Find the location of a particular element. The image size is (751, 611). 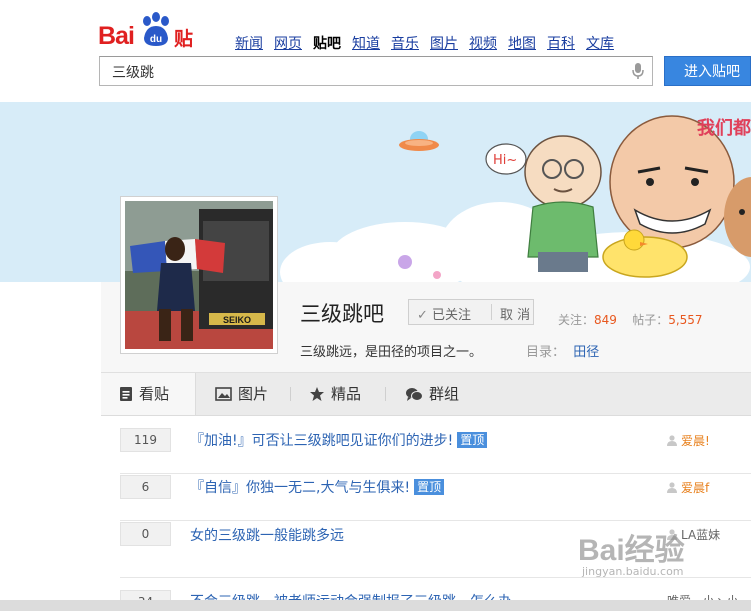

follow-count: 849 is located at coordinates (605, 320).